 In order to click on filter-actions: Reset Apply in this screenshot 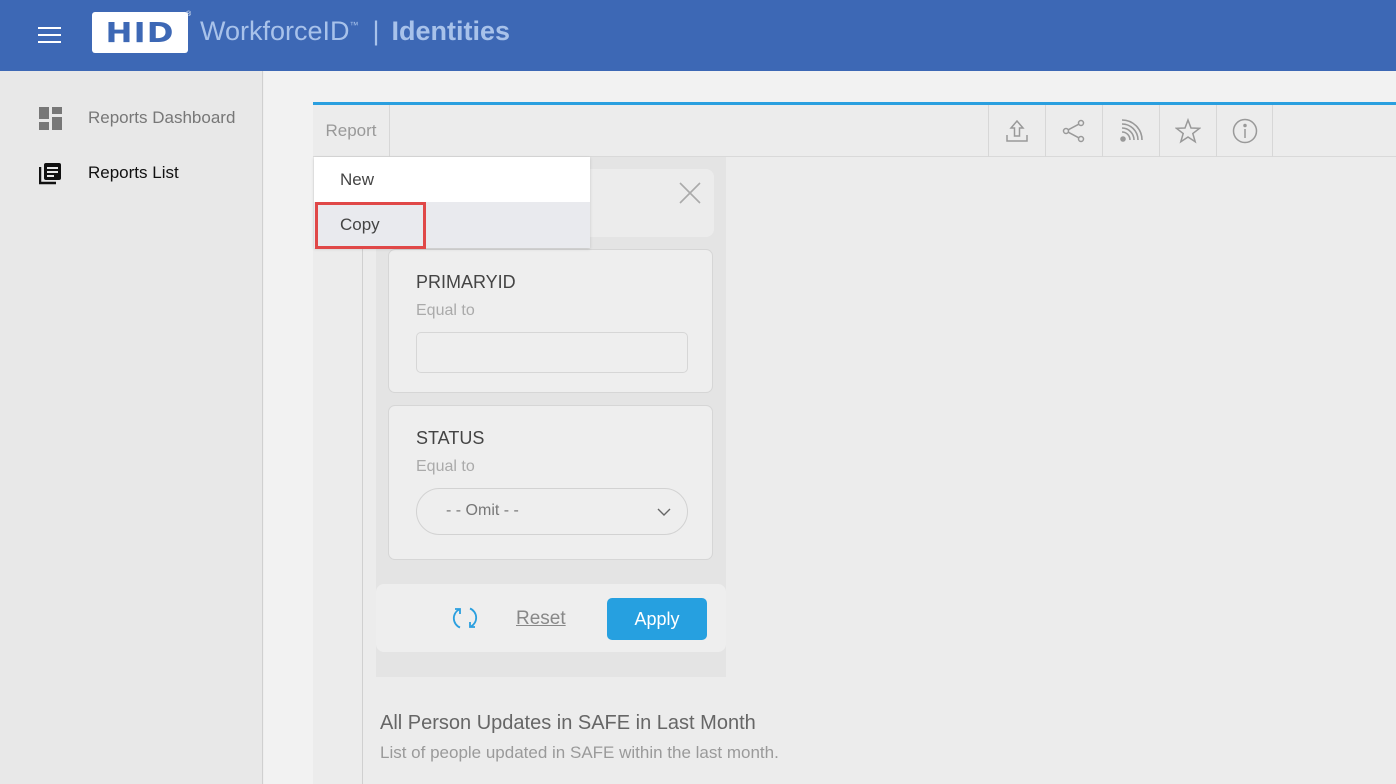, I will do `click(551, 618)`.